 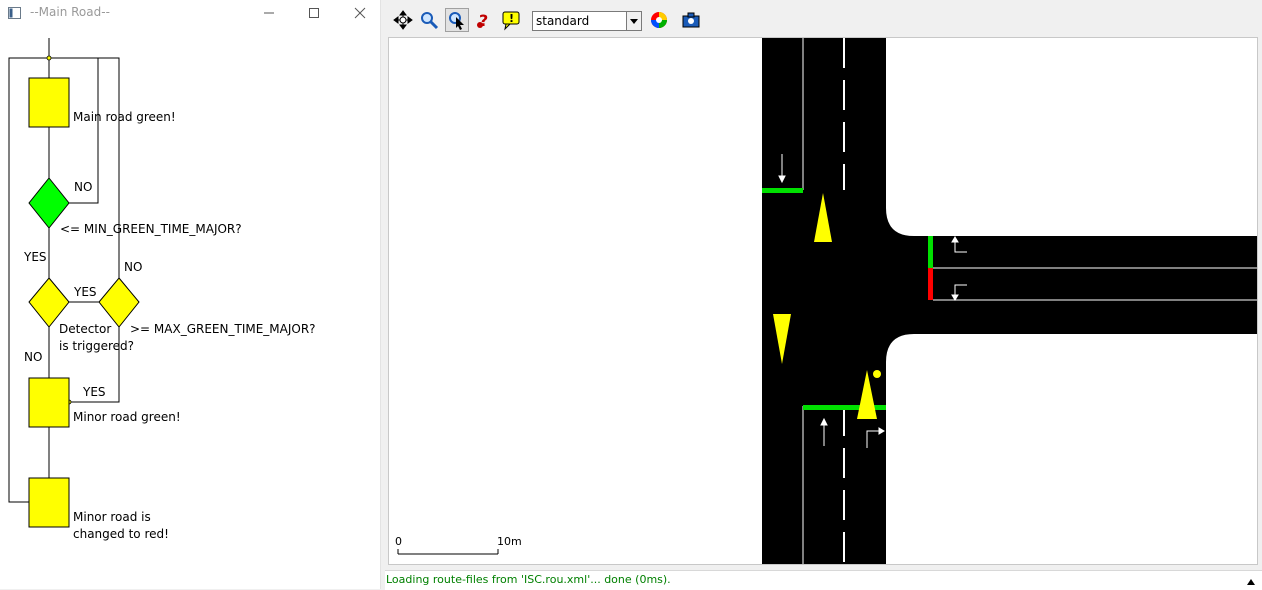 What do you see at coordinates (398, 541) in the screenshot?
I see `scale-start-label: 0` at bounding box center [398, 541].